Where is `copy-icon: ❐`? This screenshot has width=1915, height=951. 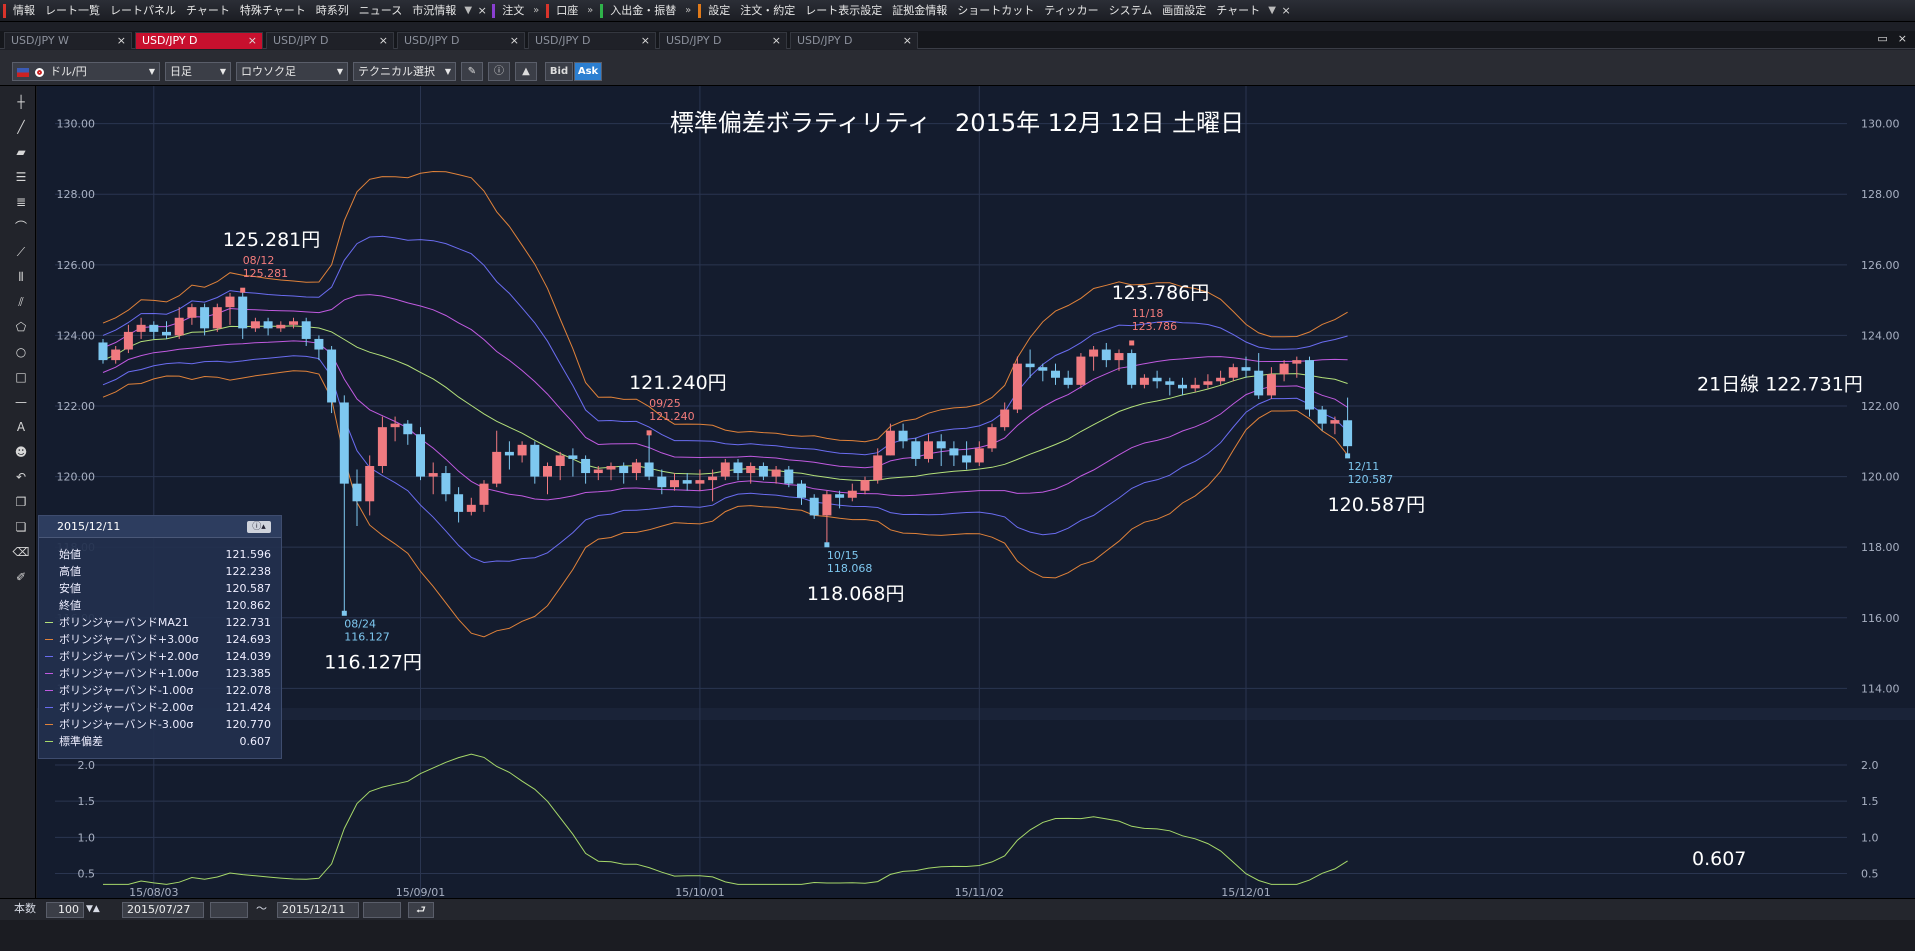
copy-icon: ❐ is located at coordinates (21, 502).